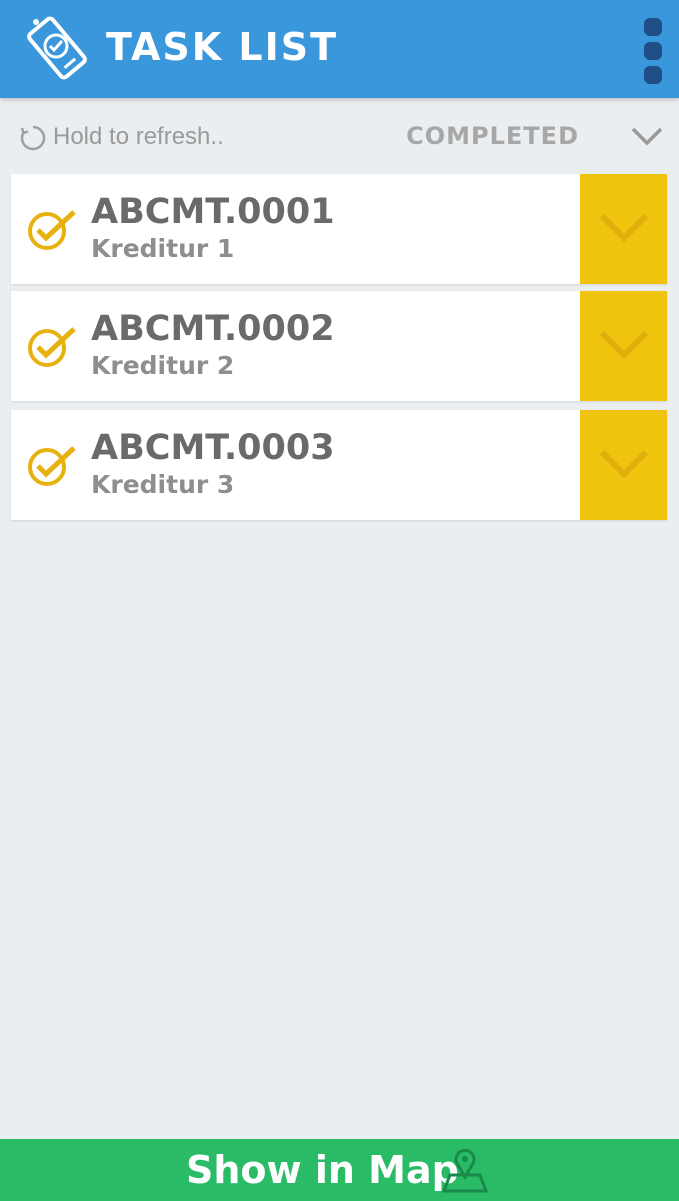  What do you see at coordinates (222, 47) in the screenshot?
I see `app-title: TASK LIST` at bounding box center [222, 47].